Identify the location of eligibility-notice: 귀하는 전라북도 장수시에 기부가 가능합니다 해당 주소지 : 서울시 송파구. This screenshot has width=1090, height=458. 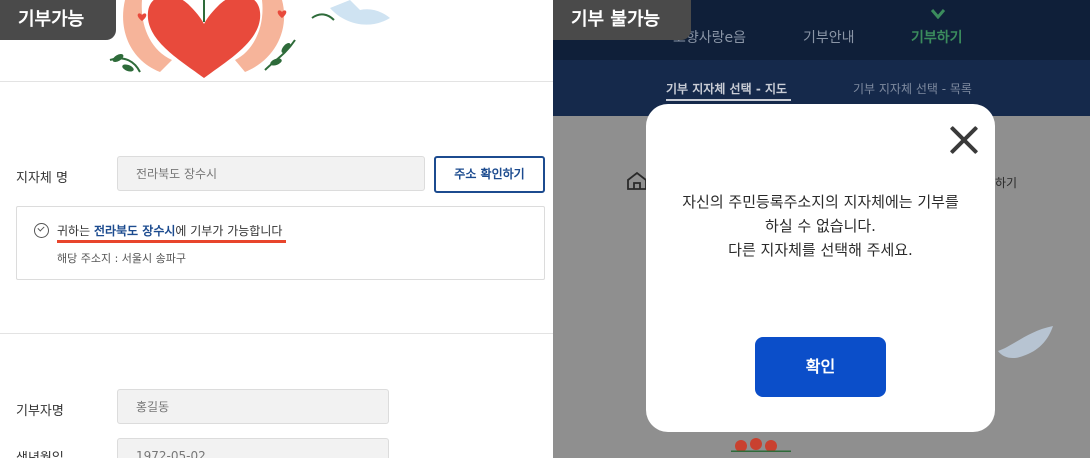
(280, 243).